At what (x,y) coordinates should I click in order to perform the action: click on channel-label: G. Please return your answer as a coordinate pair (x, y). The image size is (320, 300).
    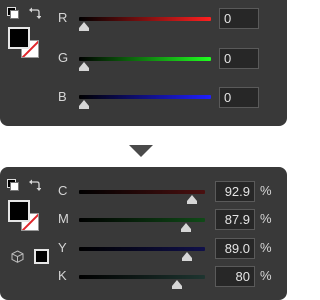
    Looking at the image, I should click on (63, 57).